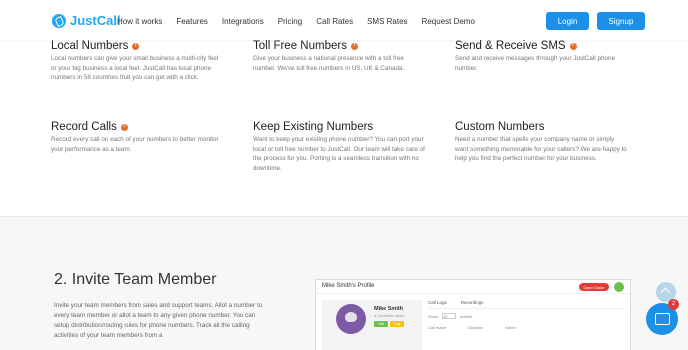  Describe the element at coordinates (351, 319) in the screenshot. I see `avatar` at that location.